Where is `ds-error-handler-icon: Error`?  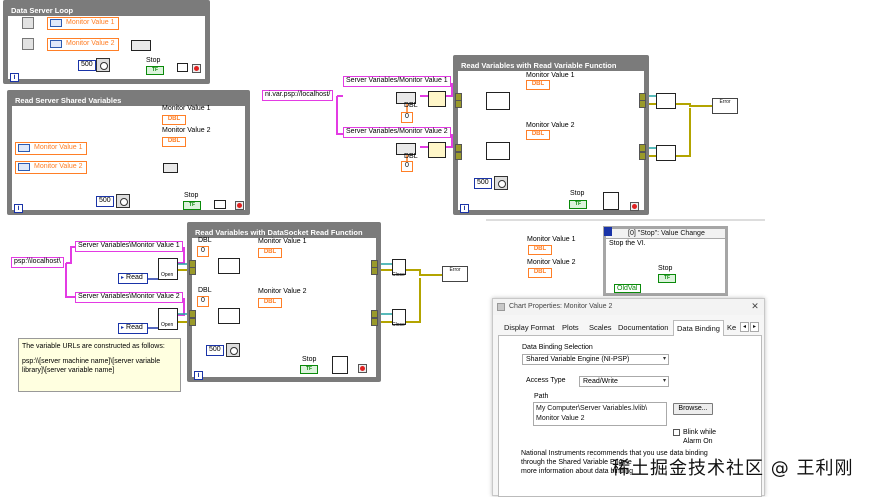 ds-error-handler-icon: Error is located at coordinates (455, 274).